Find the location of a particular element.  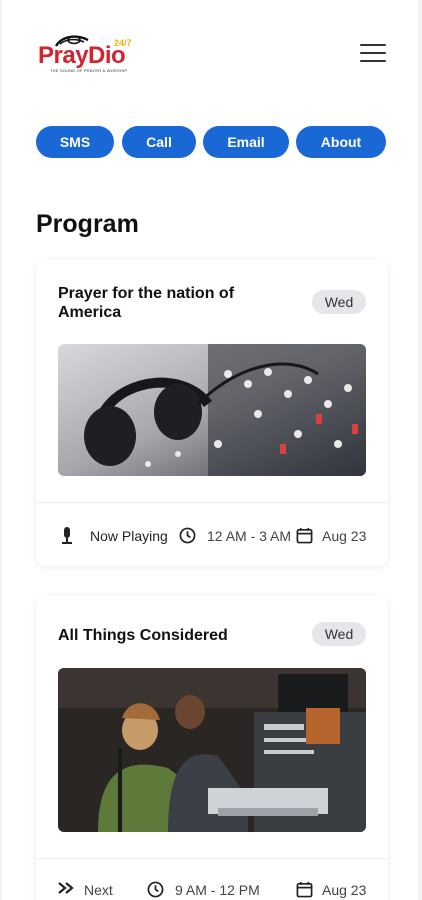

program-title: All Things Considered is located at coordinates (143, 635).